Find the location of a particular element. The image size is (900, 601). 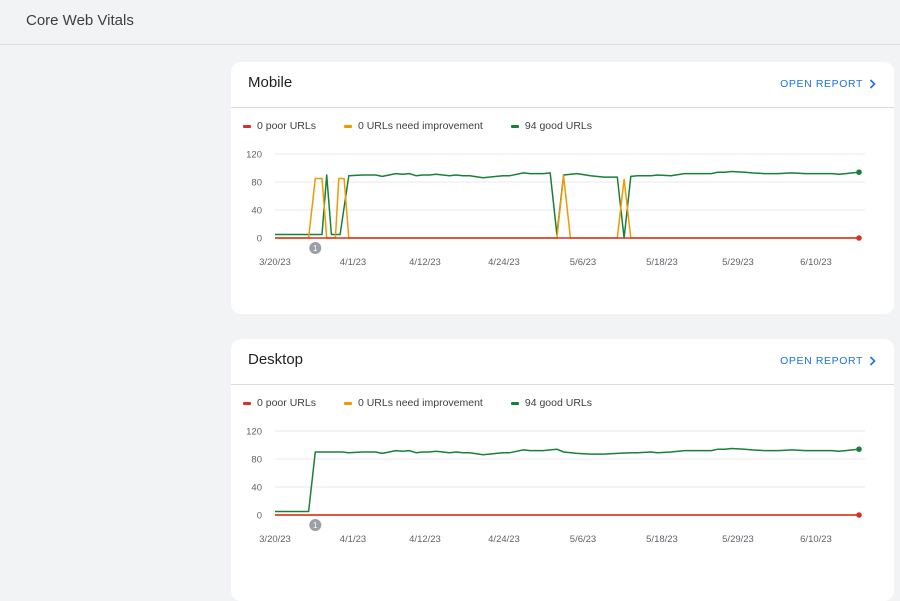

open-report-mobile-link: OPEN REPORT is located at coordinates (828, 84).